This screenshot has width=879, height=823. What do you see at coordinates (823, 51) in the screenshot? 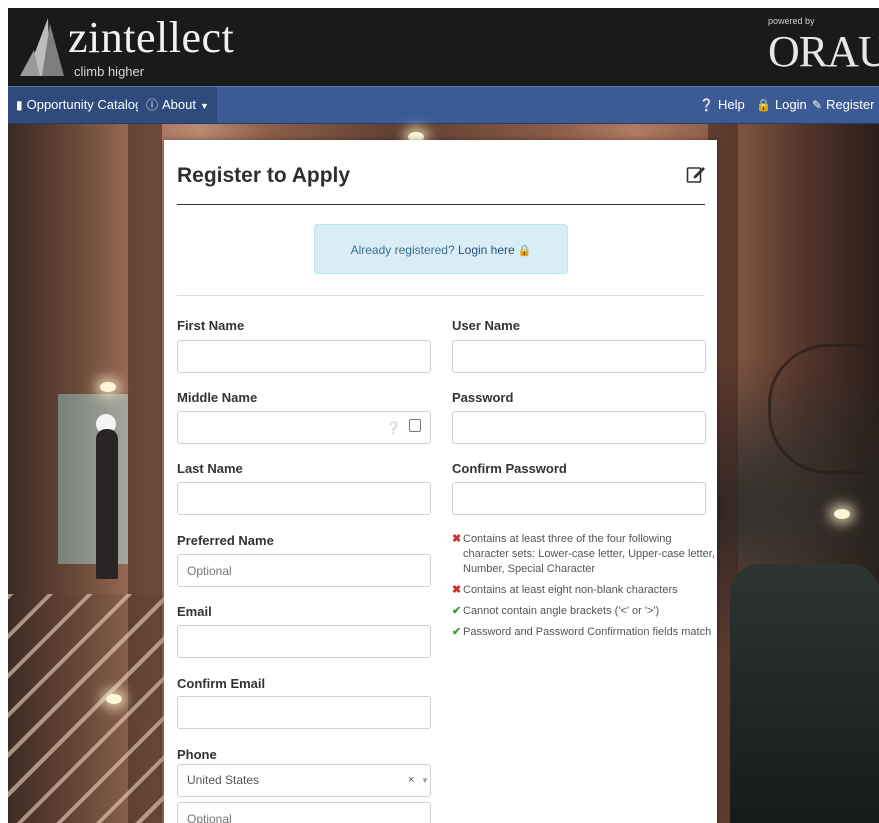
I see `partner-logo: ORAU` at bounding box center [823, 51].